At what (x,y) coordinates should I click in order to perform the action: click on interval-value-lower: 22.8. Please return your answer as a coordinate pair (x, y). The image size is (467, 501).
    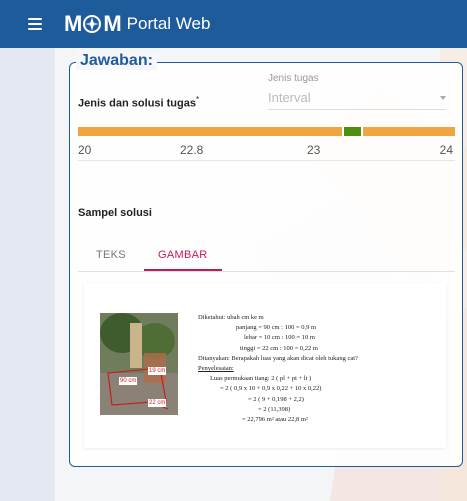
    Looking at the image, I should click on (192, 150).